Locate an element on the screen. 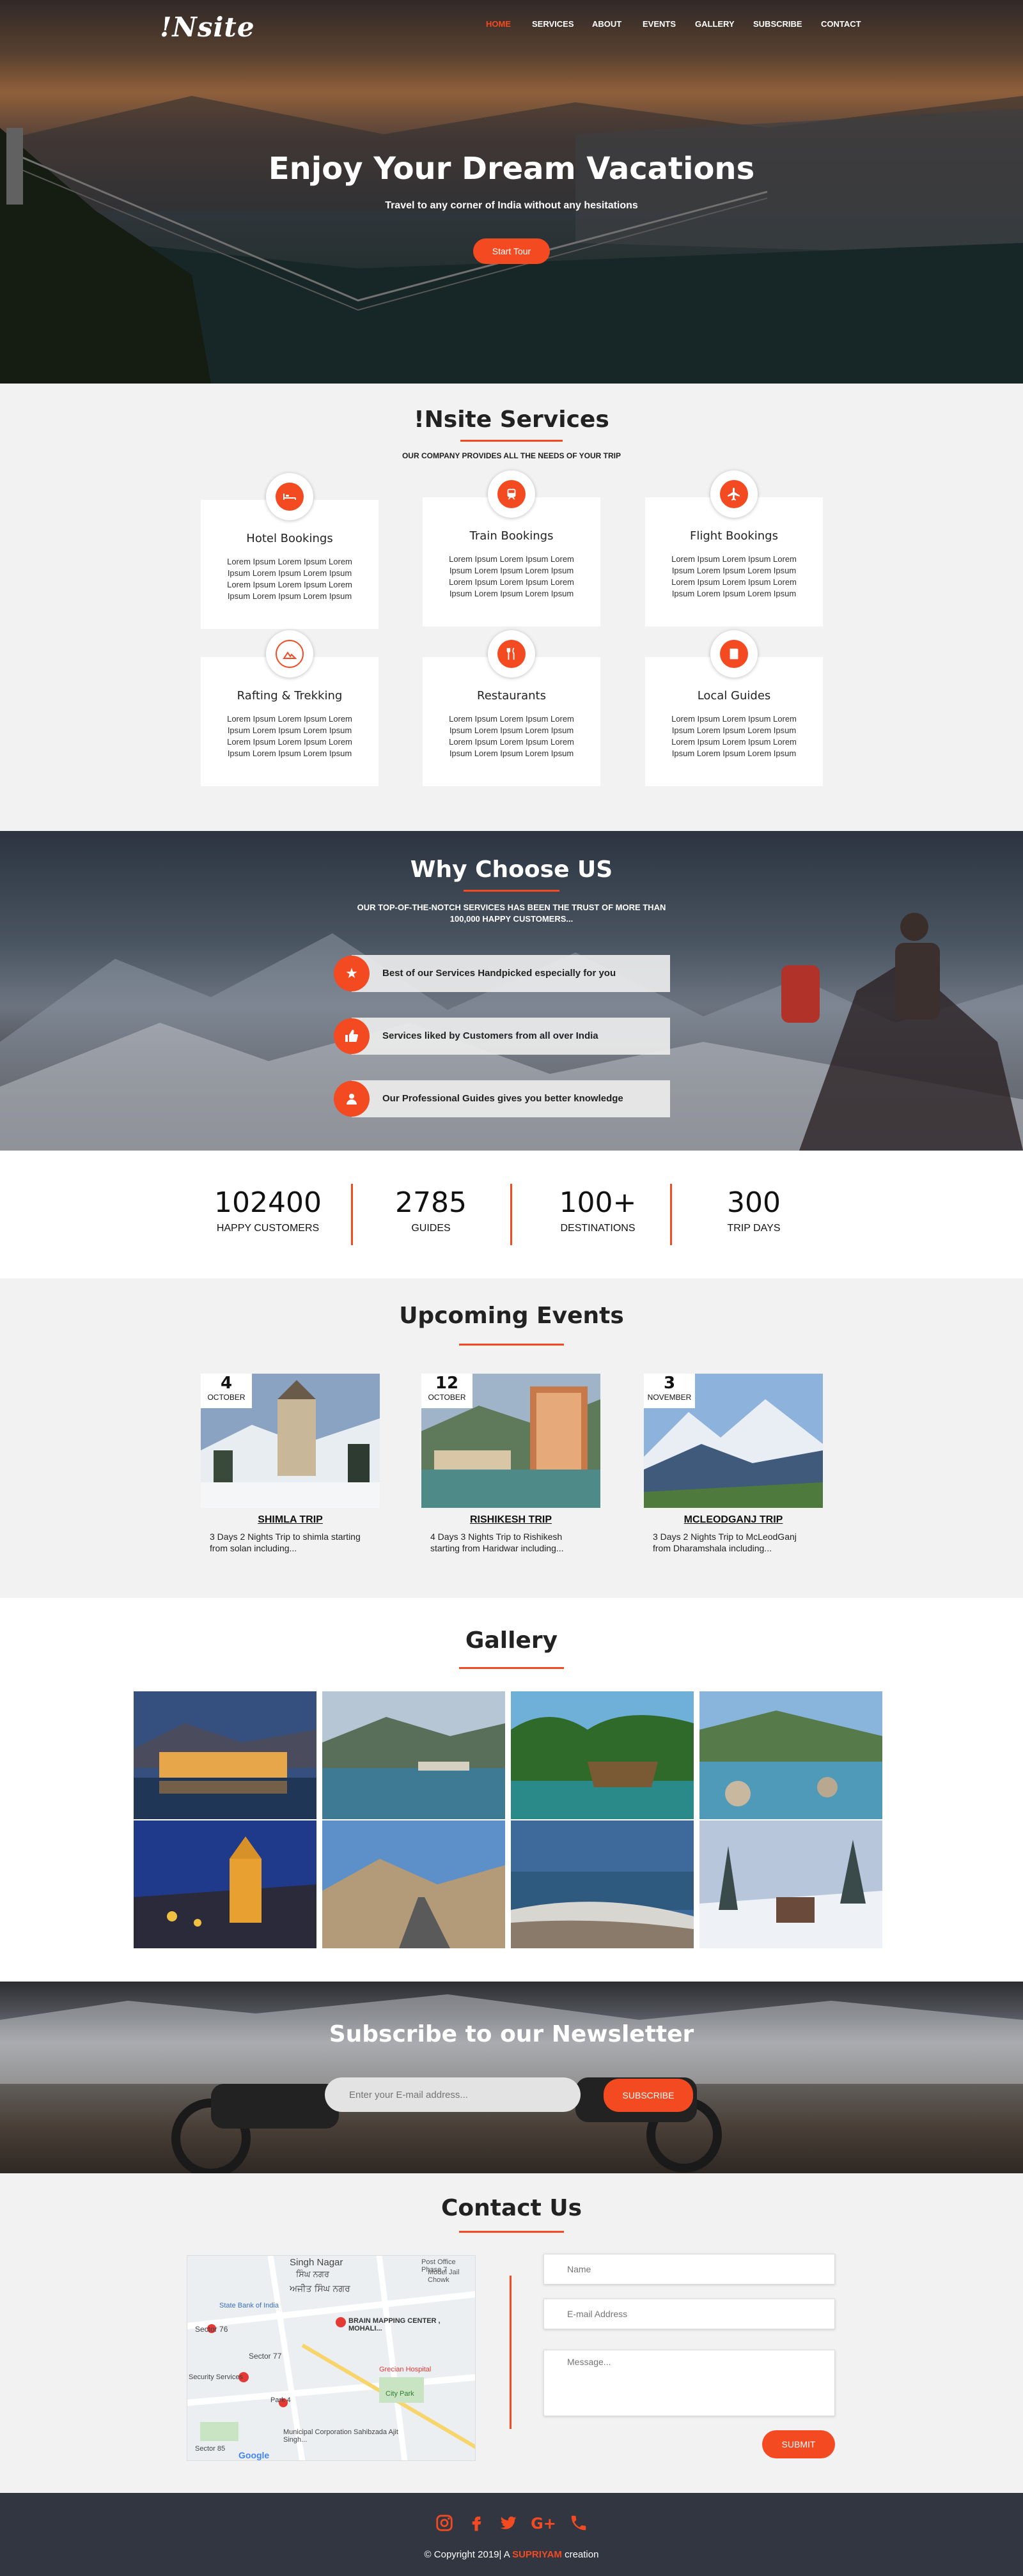 The height and width of the screenshot is (2576, 1023). user-icon is located at coordinates (352, 1099).